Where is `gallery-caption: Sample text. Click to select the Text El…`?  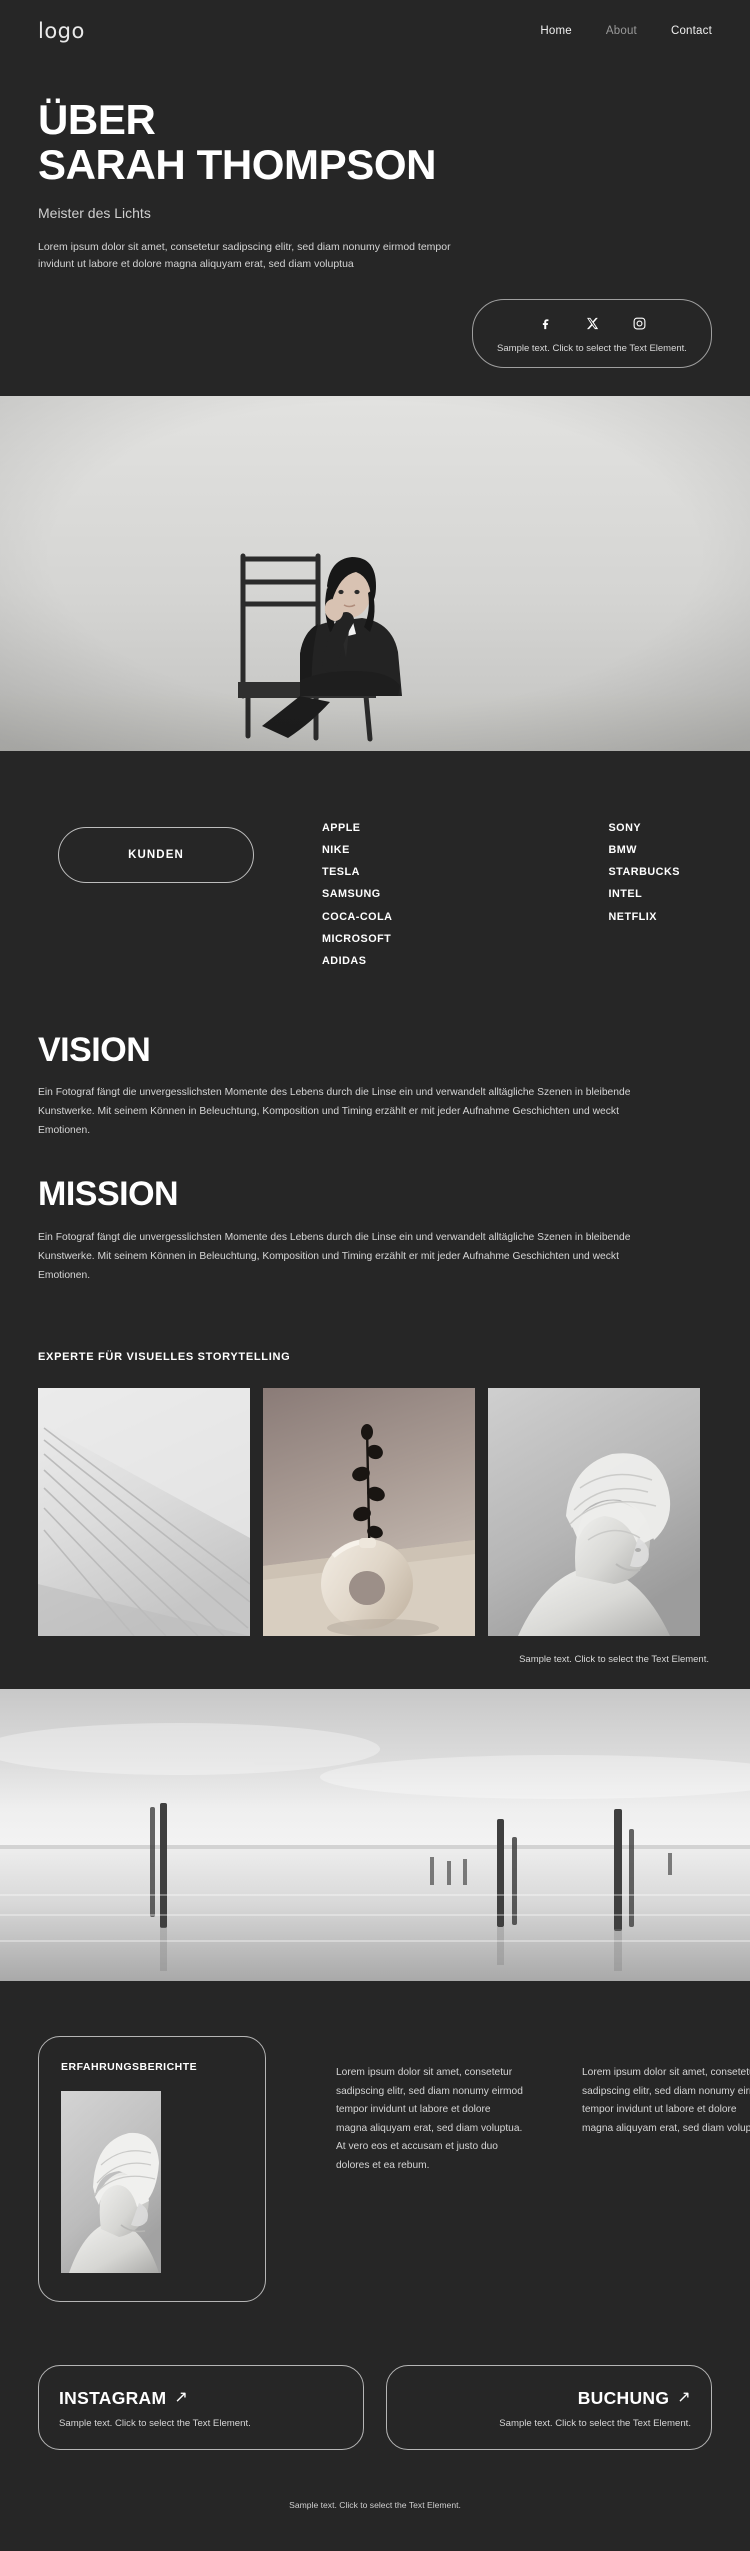
gallery-caption: Sample text. Click to select the Text El… is located at coordinates (614, 1659).